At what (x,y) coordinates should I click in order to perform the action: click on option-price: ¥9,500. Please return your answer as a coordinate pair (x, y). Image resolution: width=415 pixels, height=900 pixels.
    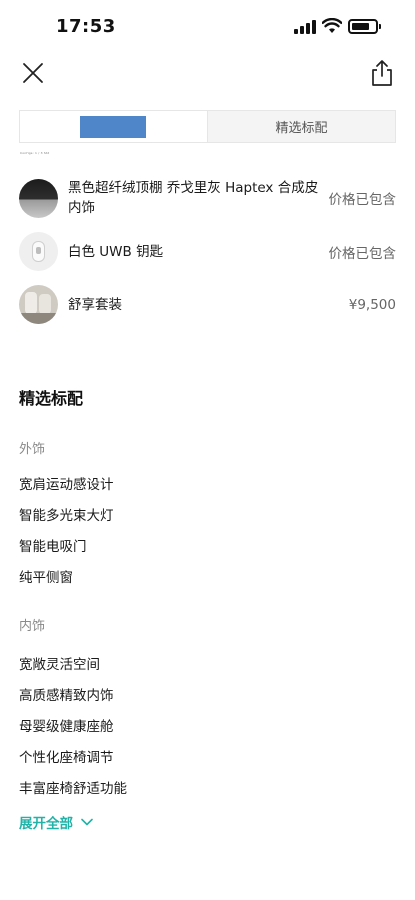
    Looking at the image, I should click on (372, 304).